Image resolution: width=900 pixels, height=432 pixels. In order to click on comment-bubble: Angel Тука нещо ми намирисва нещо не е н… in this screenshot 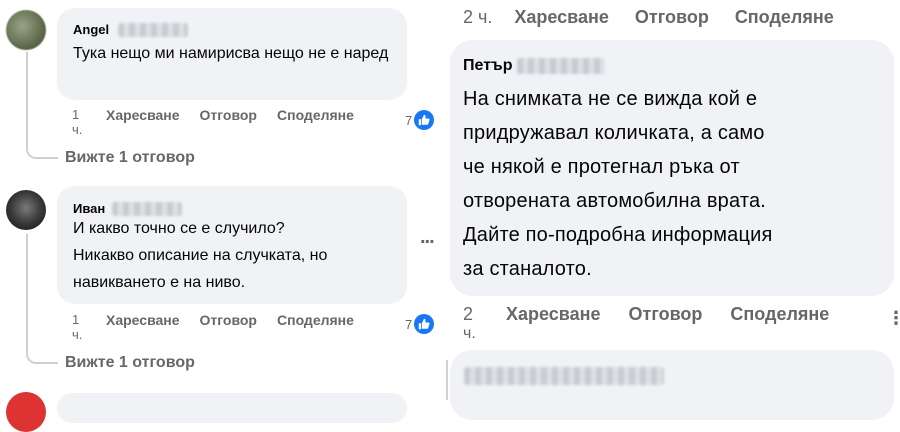, I will do `click(232, 54)`.